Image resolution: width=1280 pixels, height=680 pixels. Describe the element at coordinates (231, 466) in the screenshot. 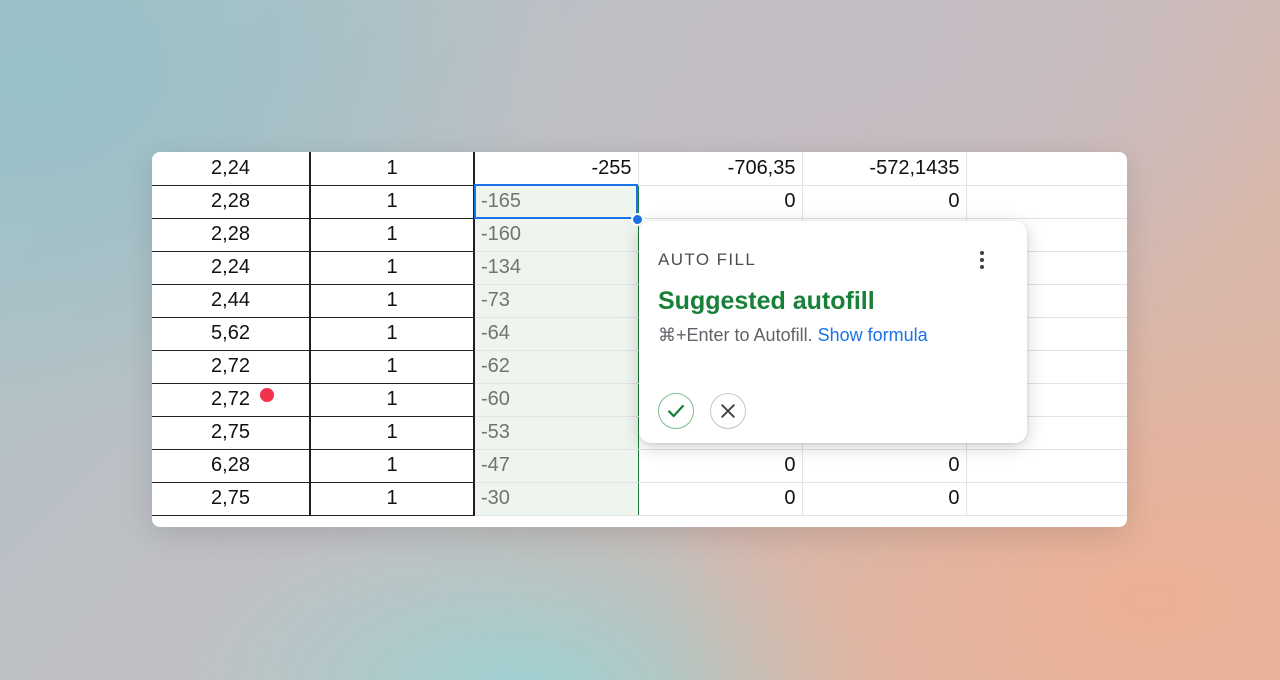

I see `cell-col-a: 6,28` at that location.